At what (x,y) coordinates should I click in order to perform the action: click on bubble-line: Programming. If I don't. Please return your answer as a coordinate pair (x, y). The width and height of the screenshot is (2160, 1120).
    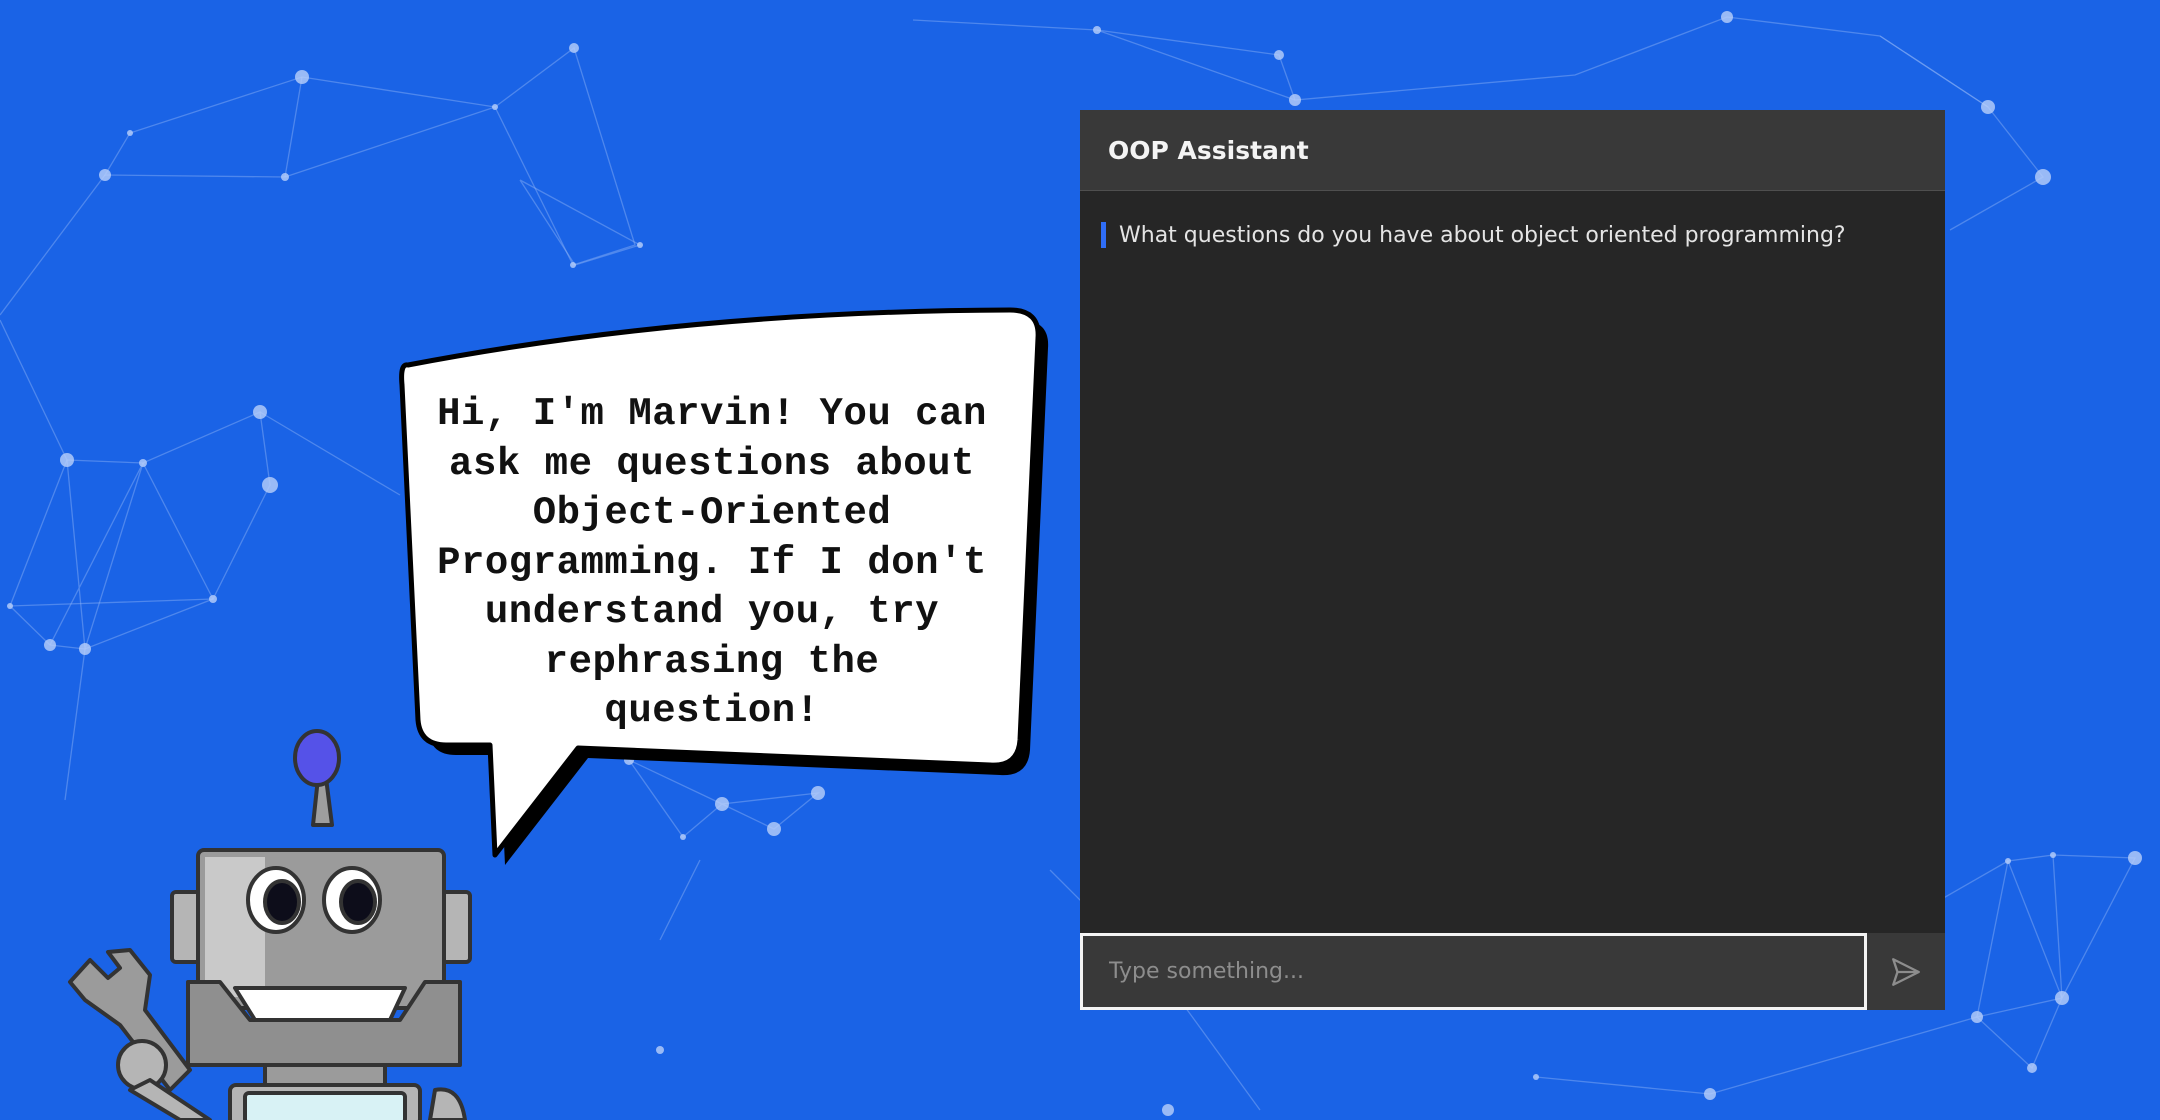
    Looking at the image, I should click on (712, 562).